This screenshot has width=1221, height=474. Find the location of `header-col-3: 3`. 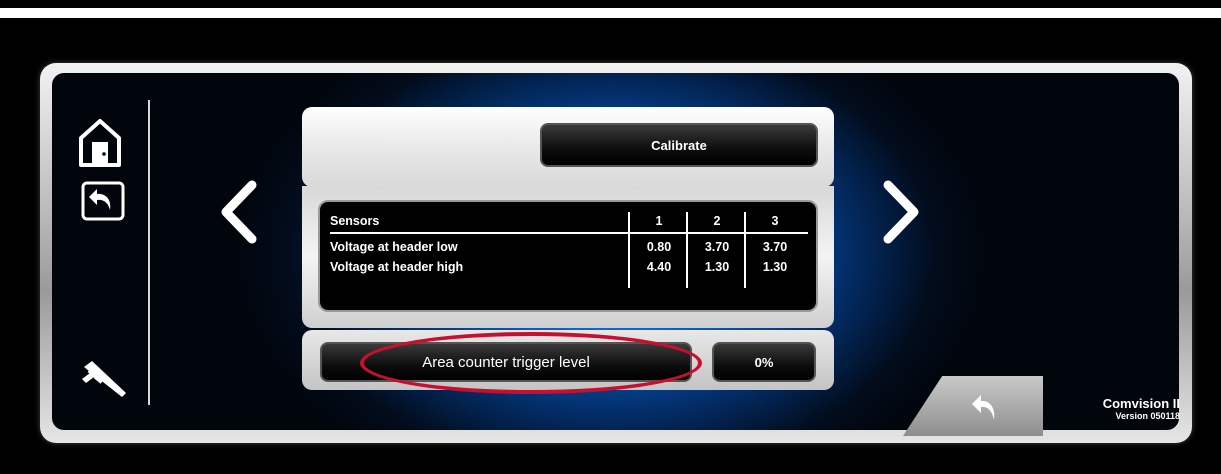

header-col-3: 3 is located at coordinates (775, 221).